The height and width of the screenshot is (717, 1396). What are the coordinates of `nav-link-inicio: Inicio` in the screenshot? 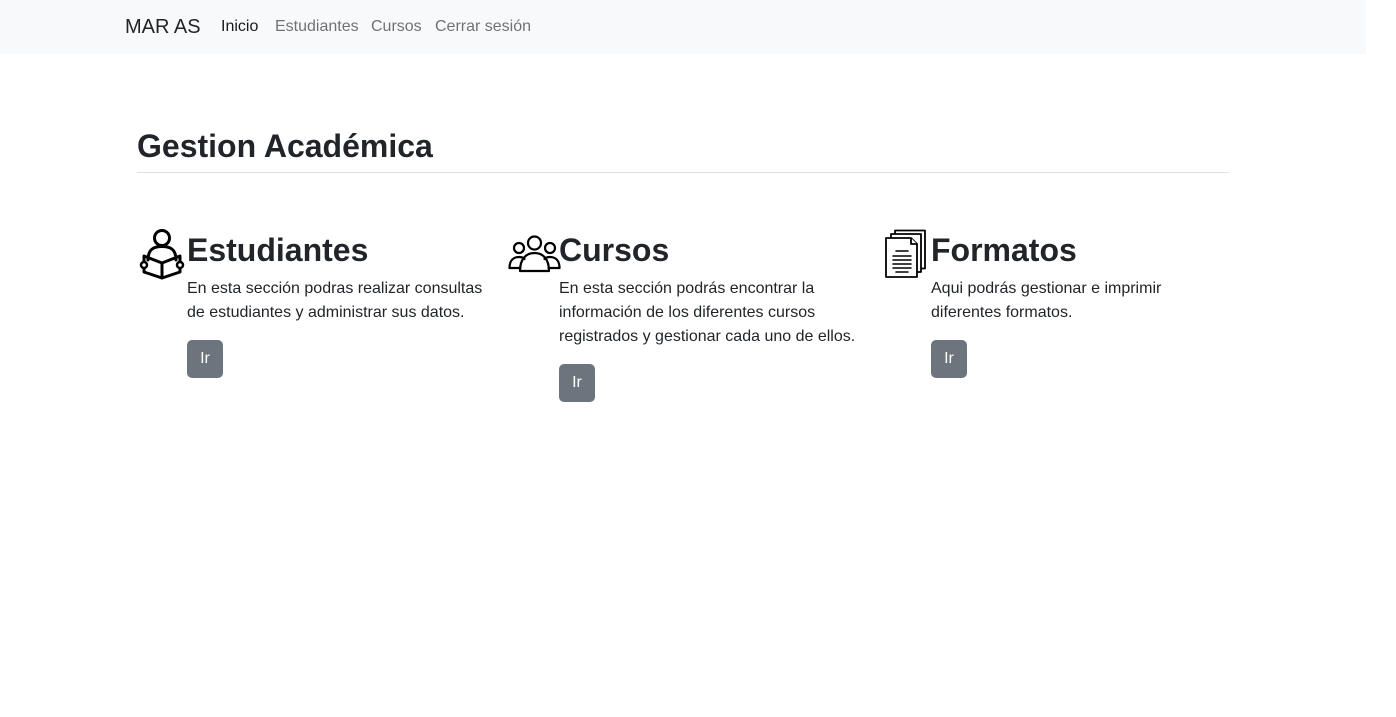 It's located at (239, 27).